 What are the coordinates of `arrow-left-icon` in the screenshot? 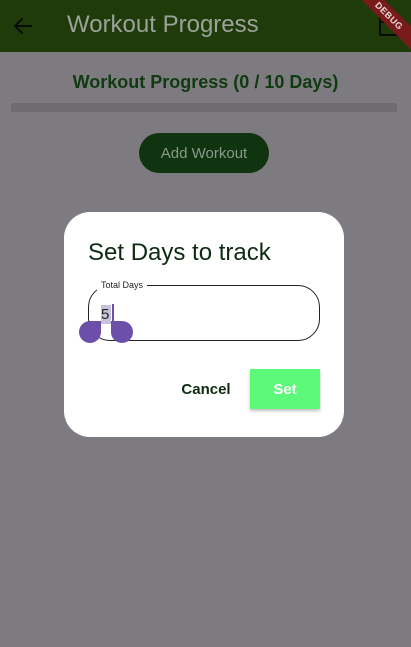 It's located at (22, 26).